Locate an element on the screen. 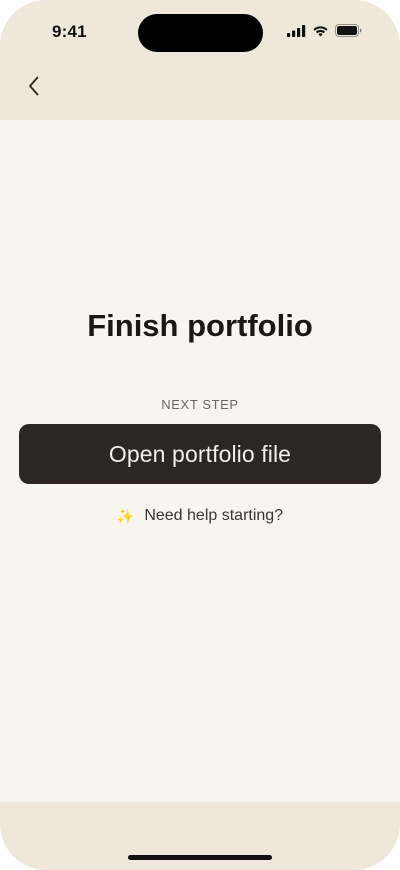  need-help-text: Need help starting? is located at coordinates (214, 515).